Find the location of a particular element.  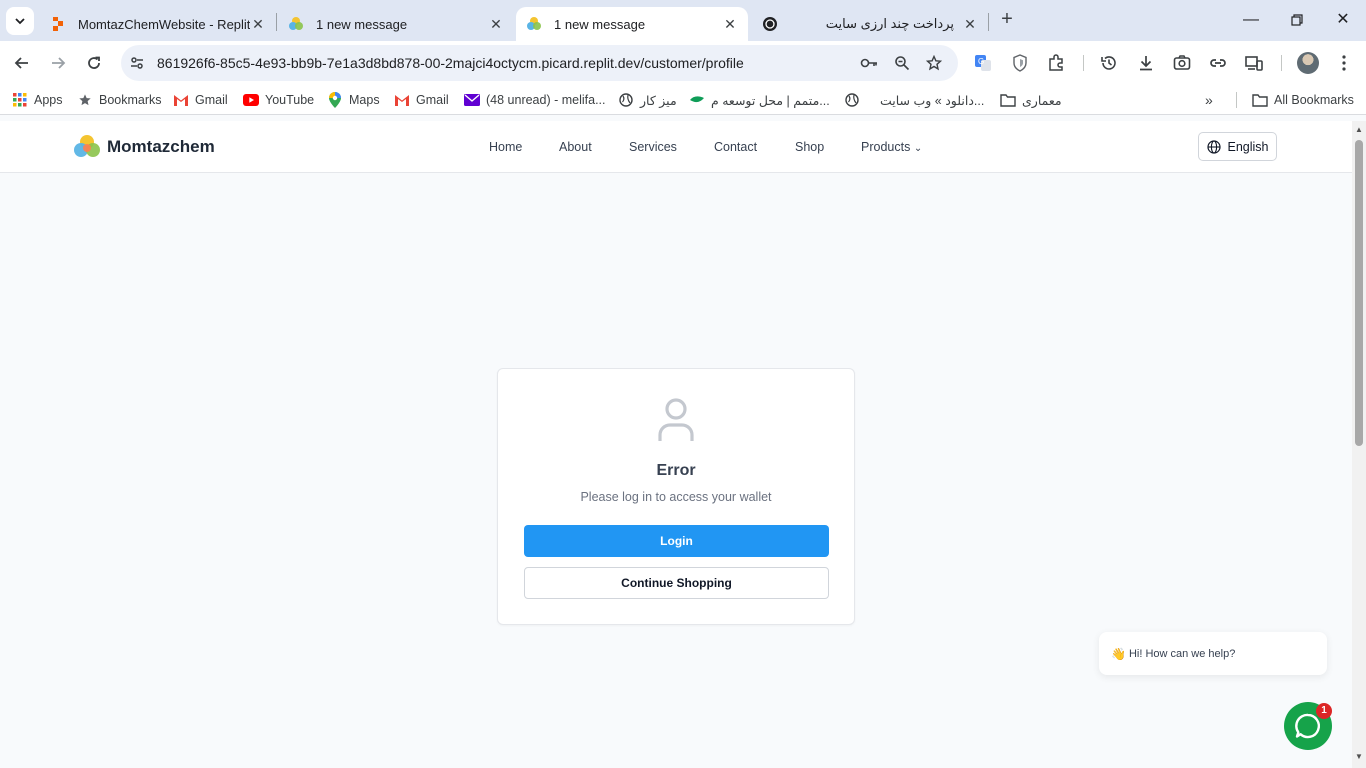

chat-greeting-bubble: 👋 Hi! How can we help? is located at coordinates (1213, 653).